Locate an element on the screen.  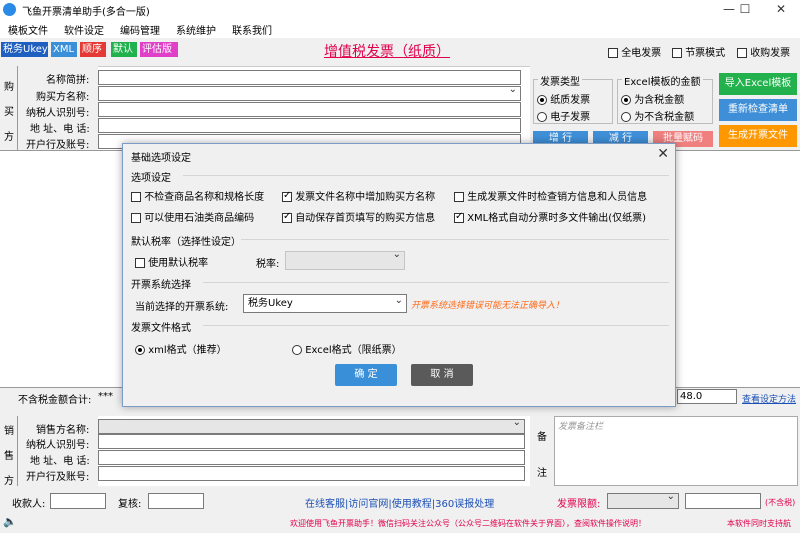
limit-note: (不含税) is located at coordinates (780, 502).